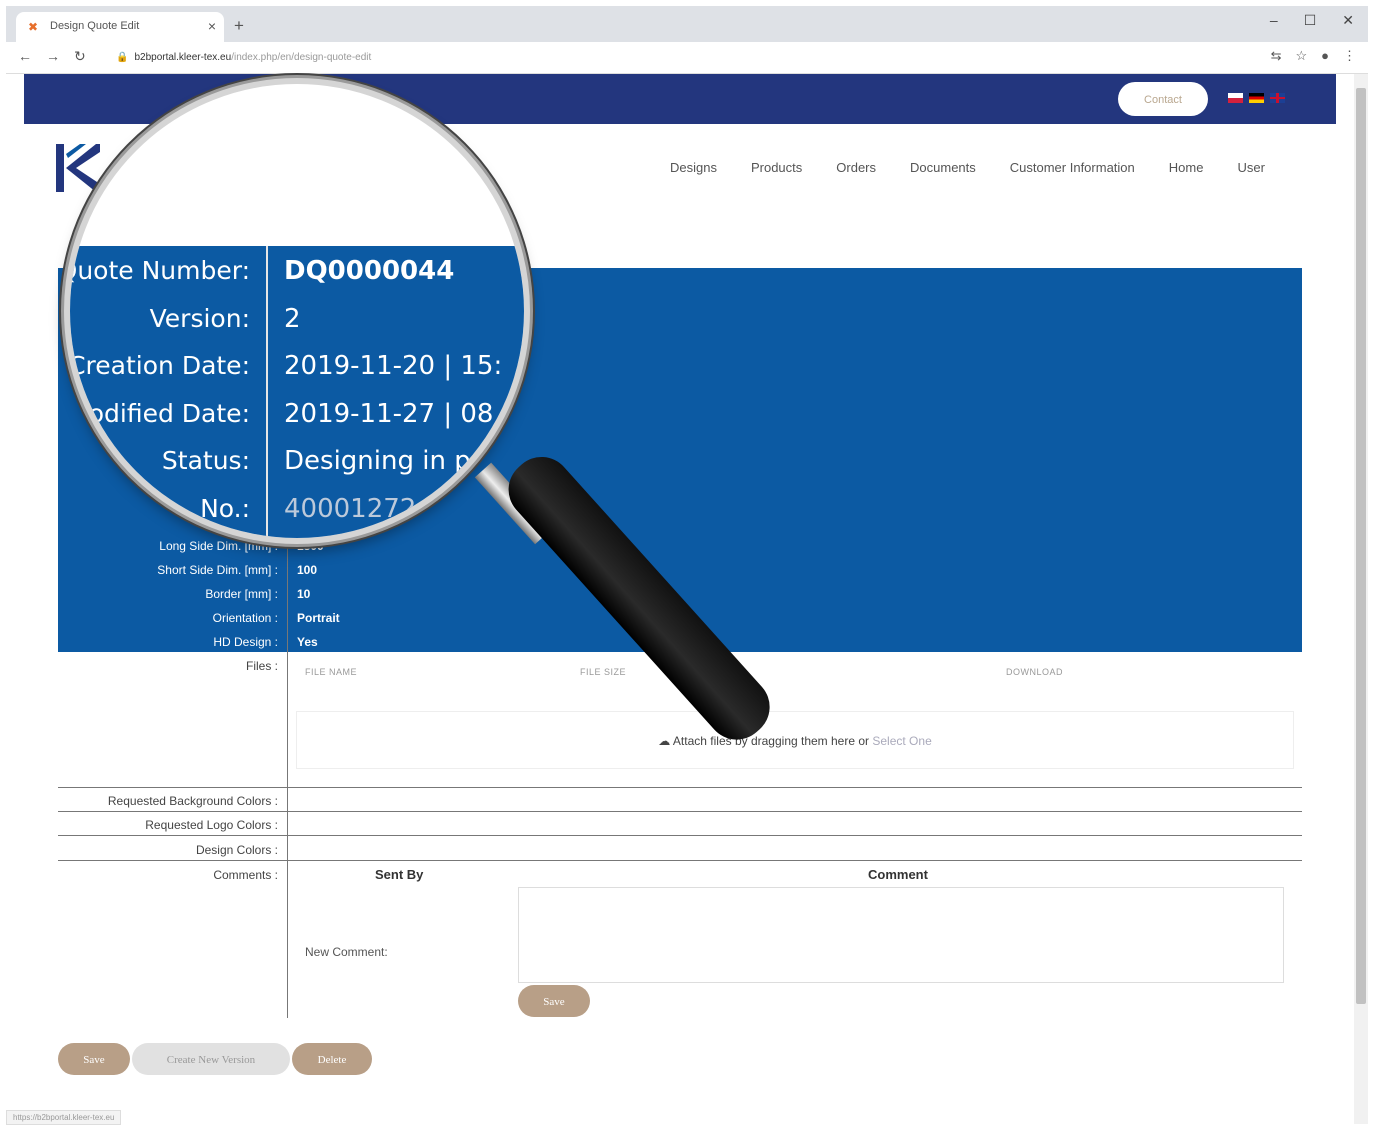 This screenshot has height=1125, width=1375. I want to click on nav-user: User, so click(1250, 167).